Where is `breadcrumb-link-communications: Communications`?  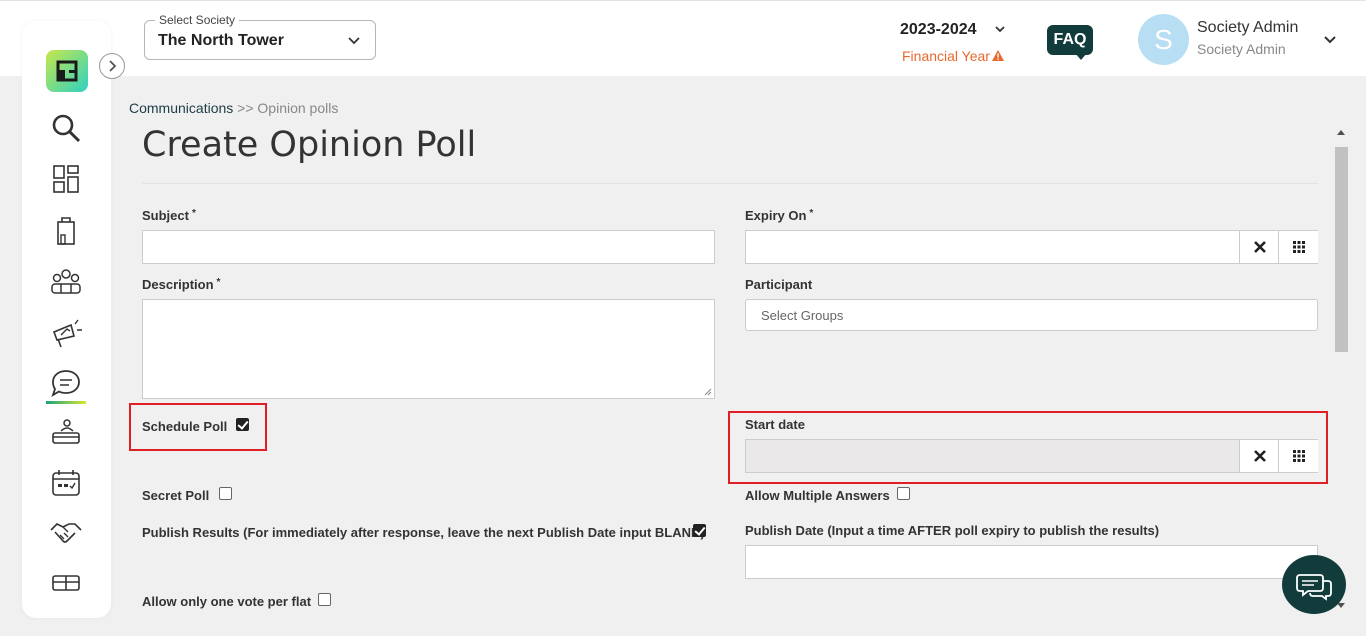 breadcrumb-link-communications: Communications is located at coordinates (181, 108).